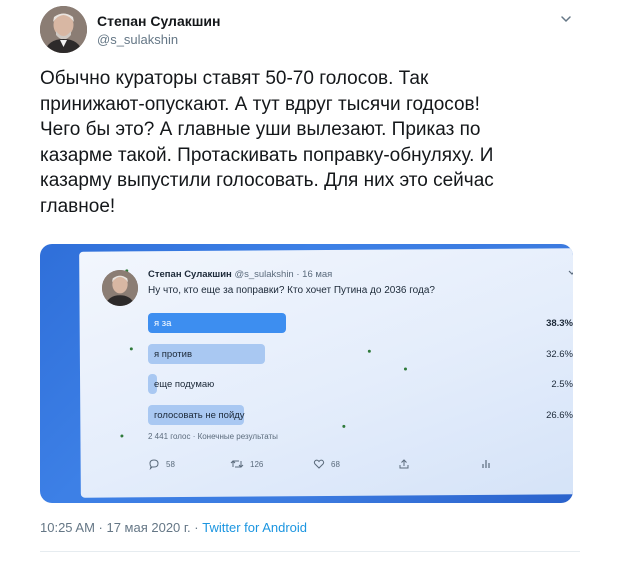  What do you see at coordinates (161, 464) in the screenshot?
I see `reply-action: 58` at bounding box center [161, 464].